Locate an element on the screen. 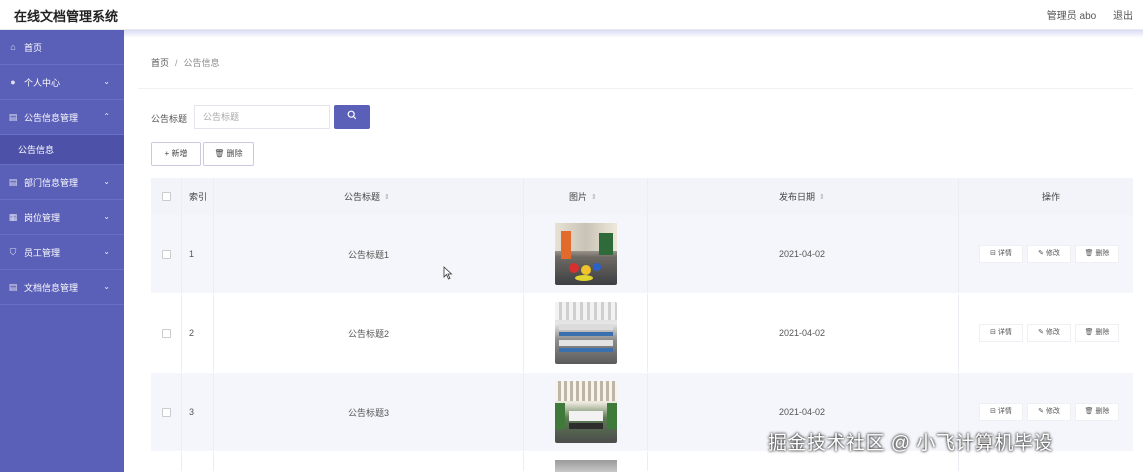 The width and height of the screenshot is (1143, 472). user-area: 管理员 abo 退出 is located at coordinates (1083, 14).